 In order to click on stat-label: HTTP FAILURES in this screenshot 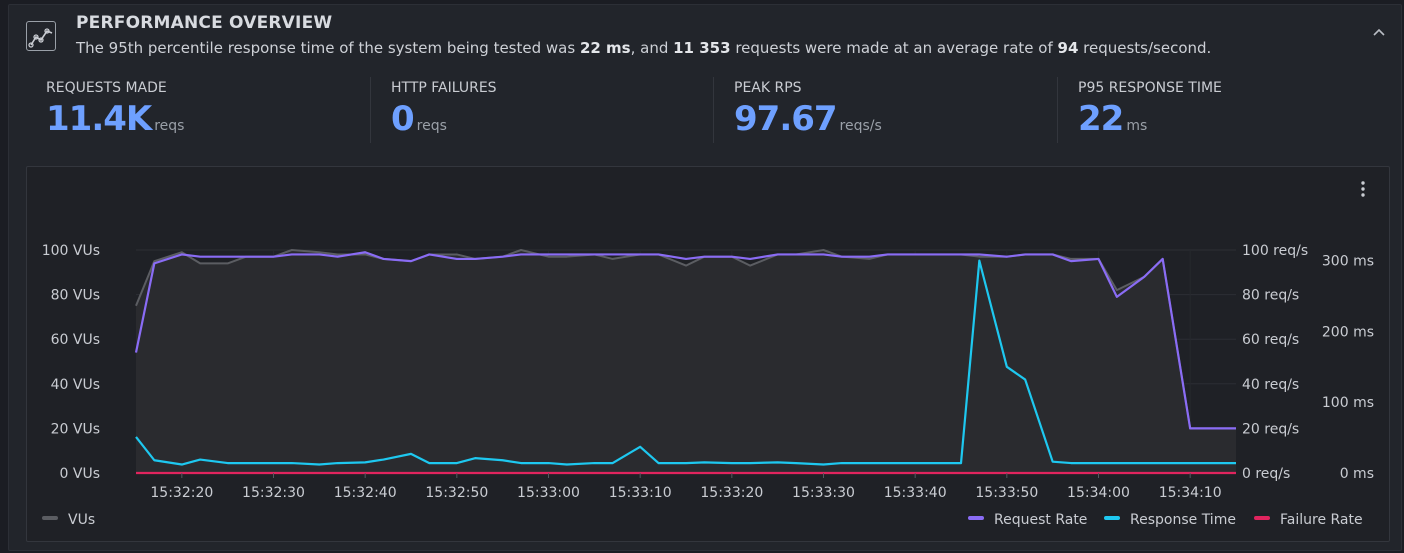, I will do `click(444, 88)`.